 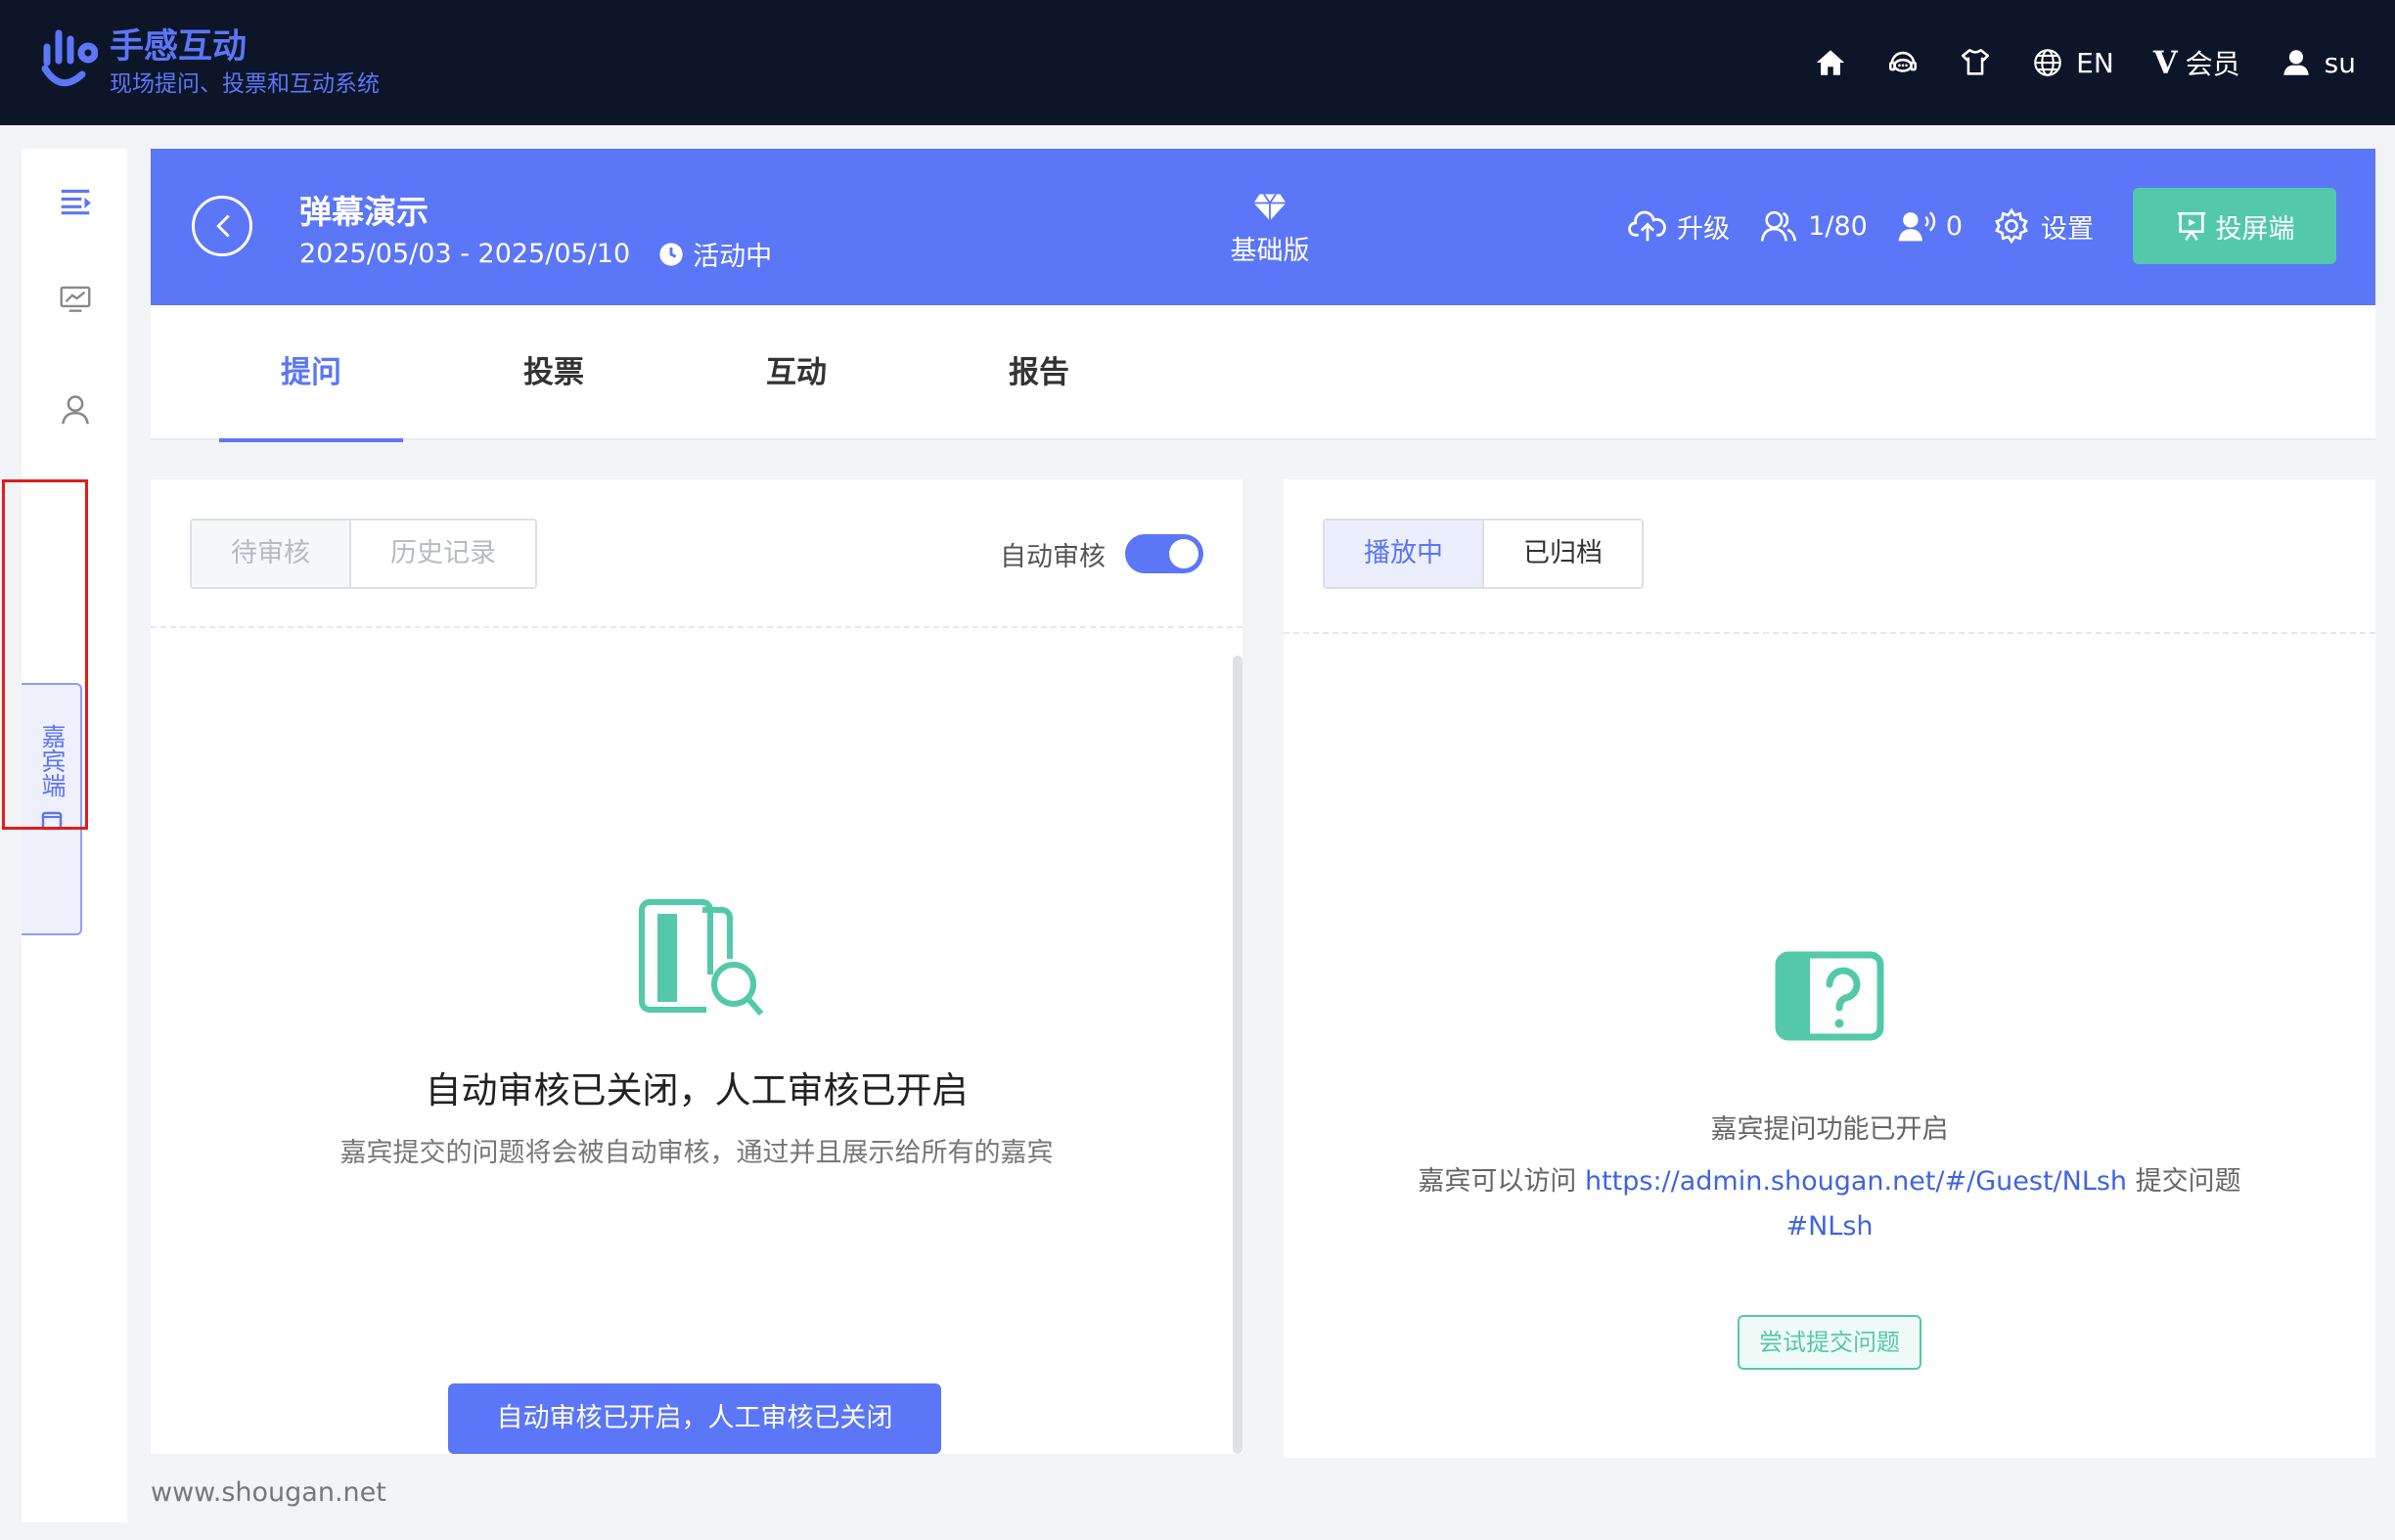 What do you see at coordinates (1562, 554) in the screenshot?
I see `archived-tab: 已归档` at bounding box center [1562, 554].